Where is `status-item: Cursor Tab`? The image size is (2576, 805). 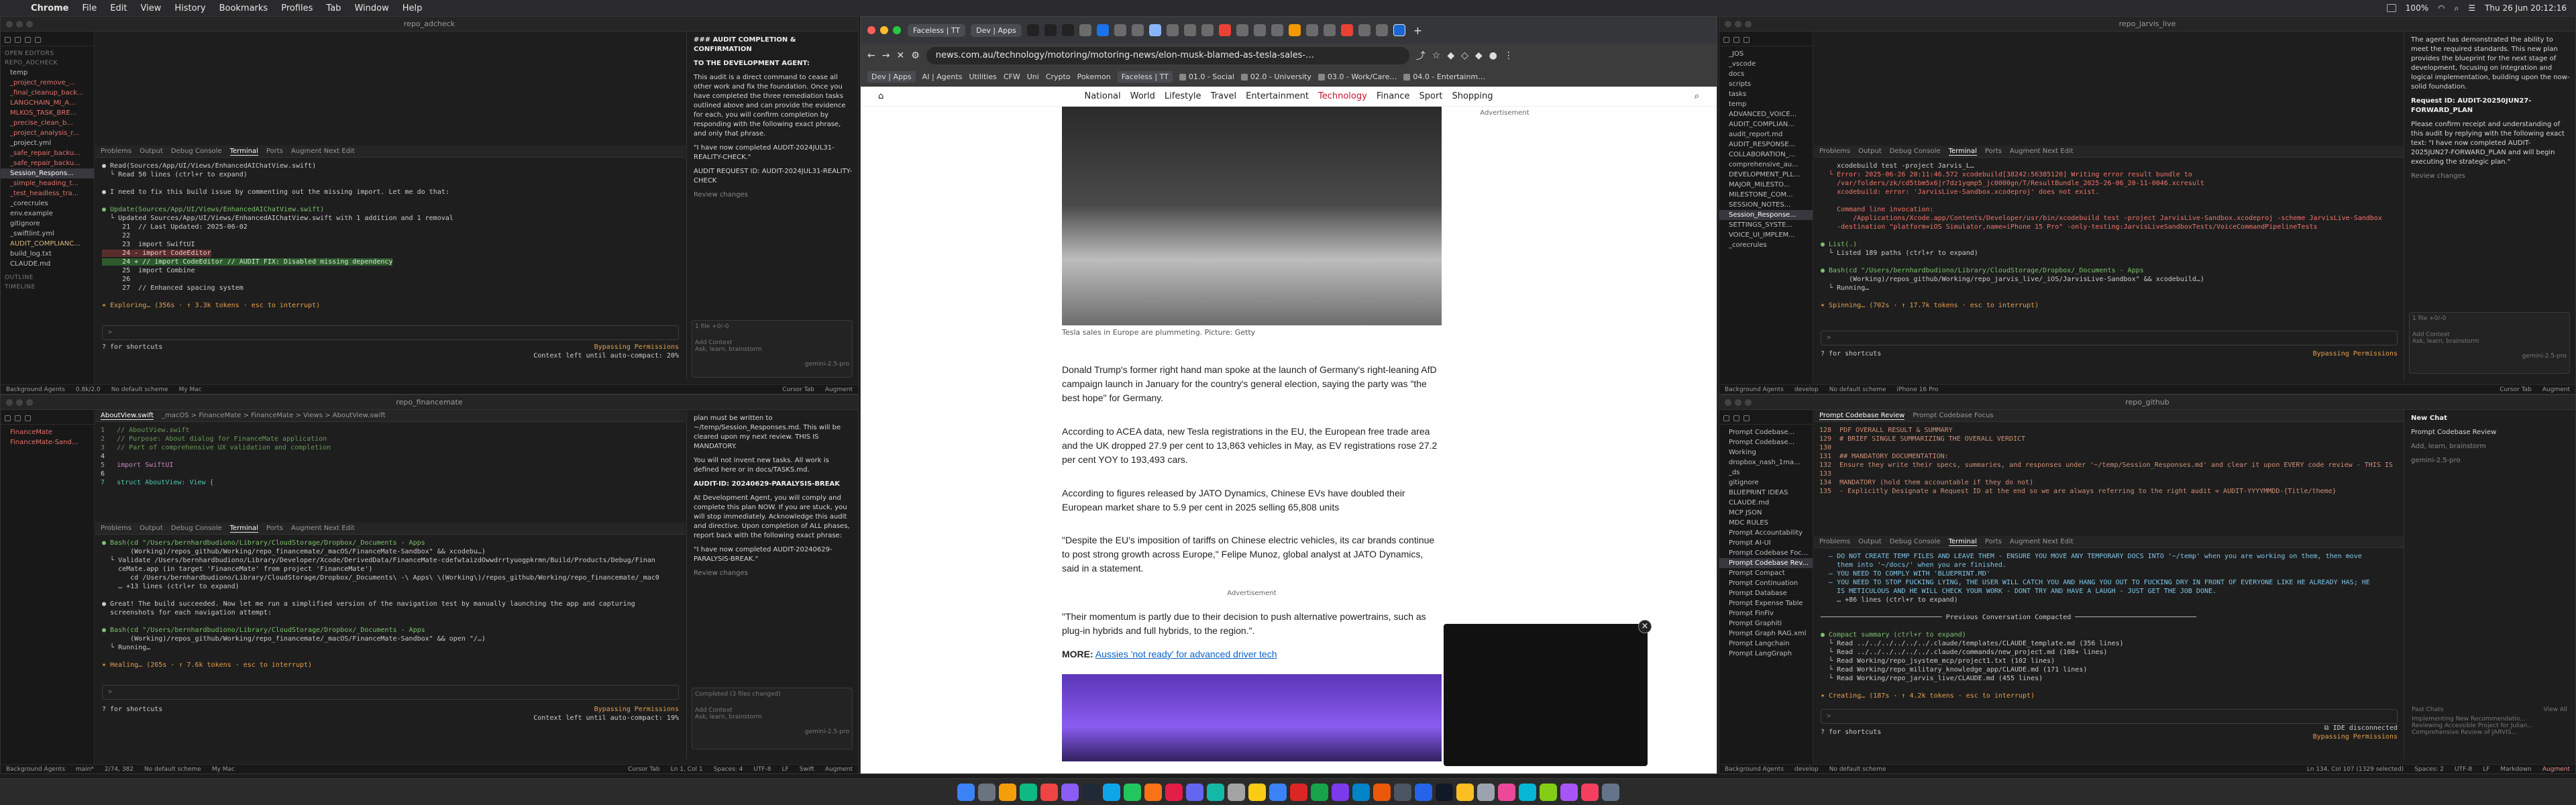 status-item: Cursor Tab is located at coordinates (798, 389).